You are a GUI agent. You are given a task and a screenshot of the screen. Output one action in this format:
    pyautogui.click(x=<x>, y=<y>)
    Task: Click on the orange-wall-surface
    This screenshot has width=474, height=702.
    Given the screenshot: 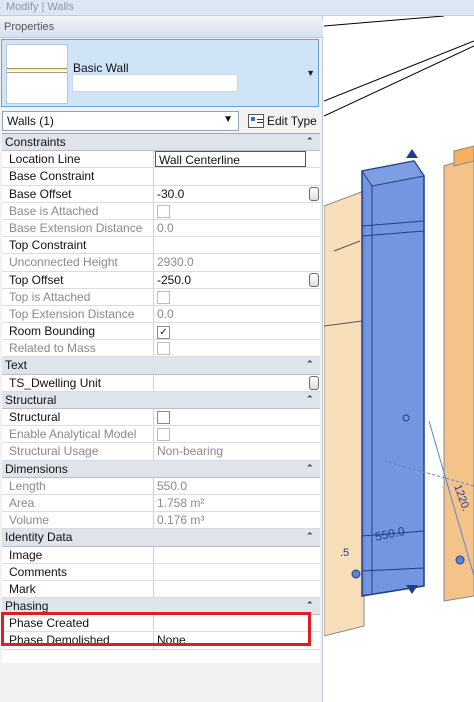 What is the action you would take?
    pyautogui.click(x=458, y=378)
    